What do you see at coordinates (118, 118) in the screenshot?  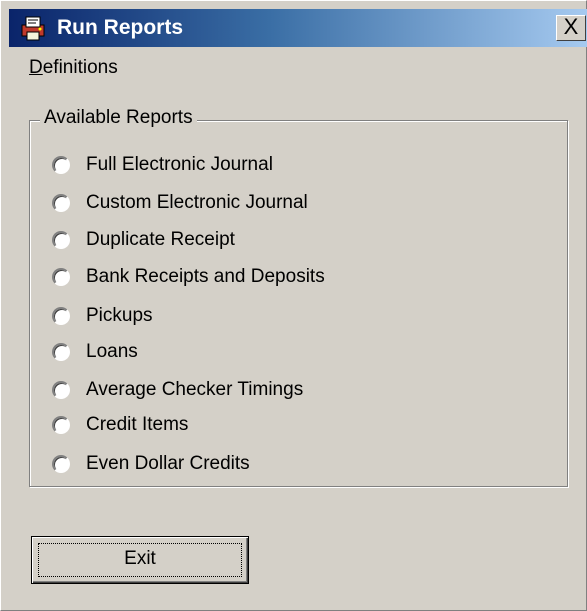 I see `available-reports-label: Available Reports` at bounding box center [118, 118].